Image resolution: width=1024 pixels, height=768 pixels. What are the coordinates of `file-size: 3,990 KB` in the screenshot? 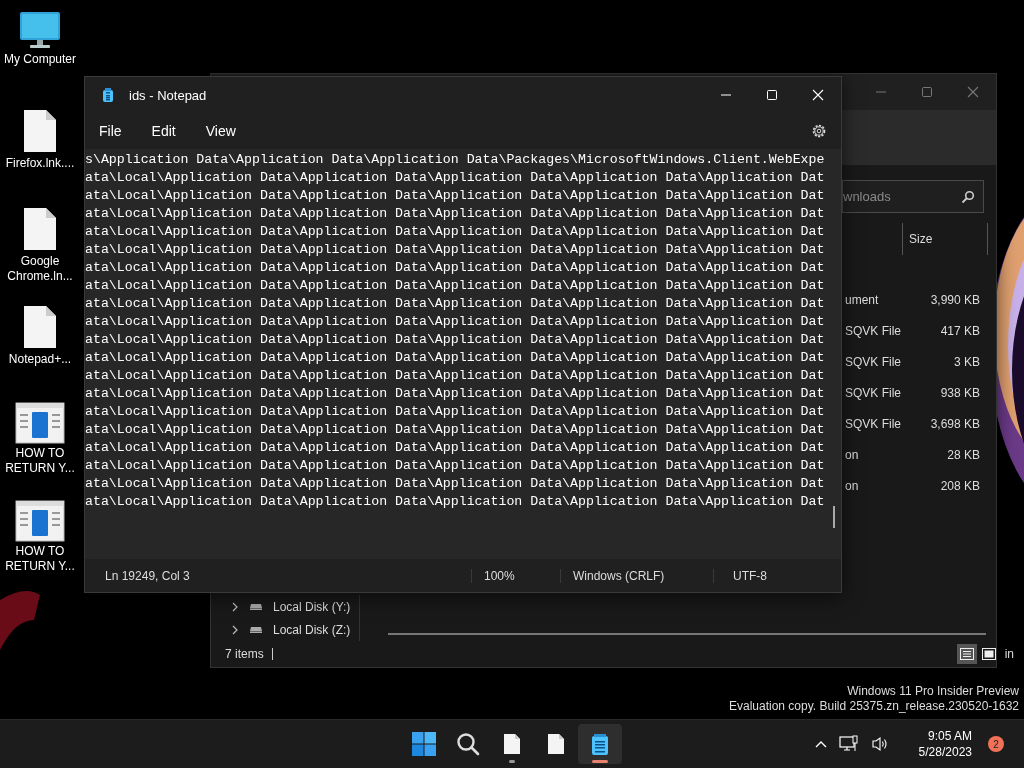 It's located at (955, 299).